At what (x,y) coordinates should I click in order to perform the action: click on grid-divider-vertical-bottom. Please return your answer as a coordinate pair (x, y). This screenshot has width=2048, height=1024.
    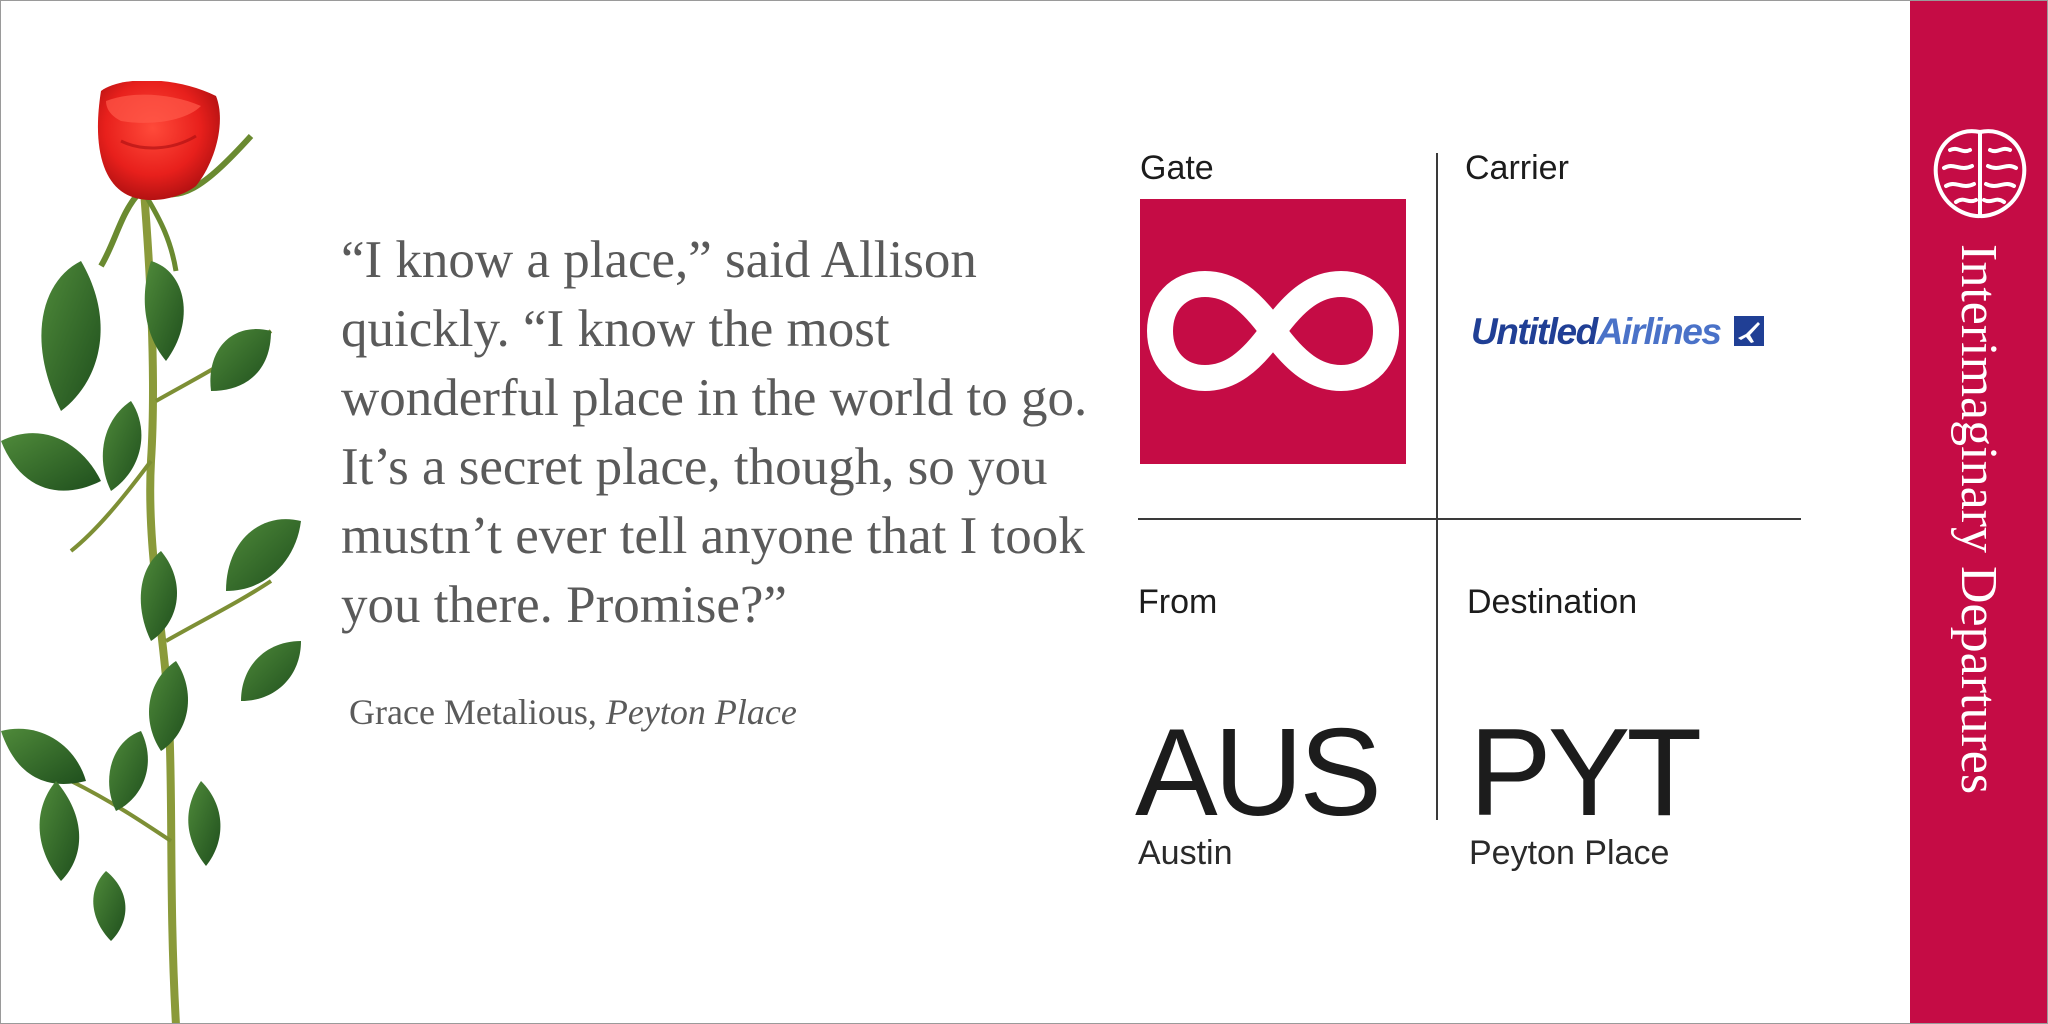
    Looking at the image, I should click on (1437, 669).